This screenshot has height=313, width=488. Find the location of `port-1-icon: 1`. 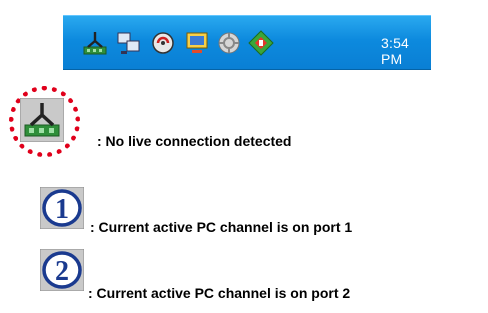

port-1-icon: 1 is located at coordinates (62, 208).